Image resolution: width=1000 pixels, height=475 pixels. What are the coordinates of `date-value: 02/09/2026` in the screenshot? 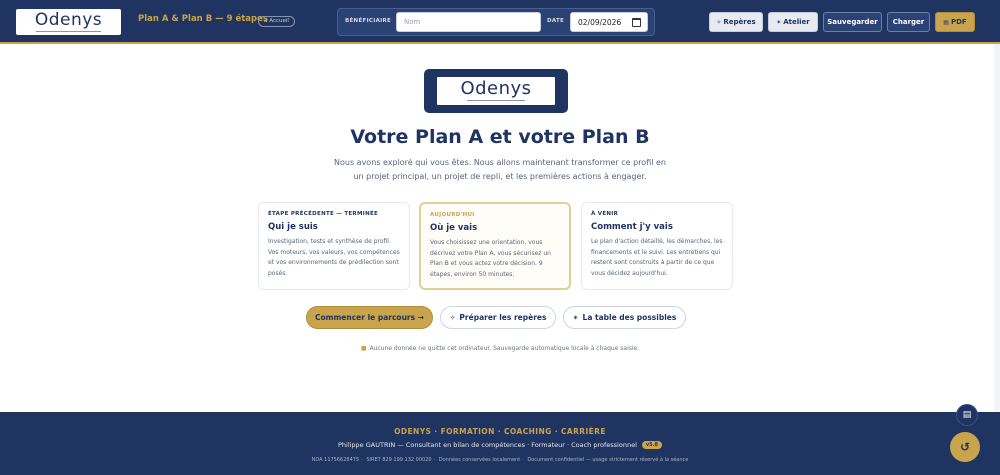 It's located at (600, 22).